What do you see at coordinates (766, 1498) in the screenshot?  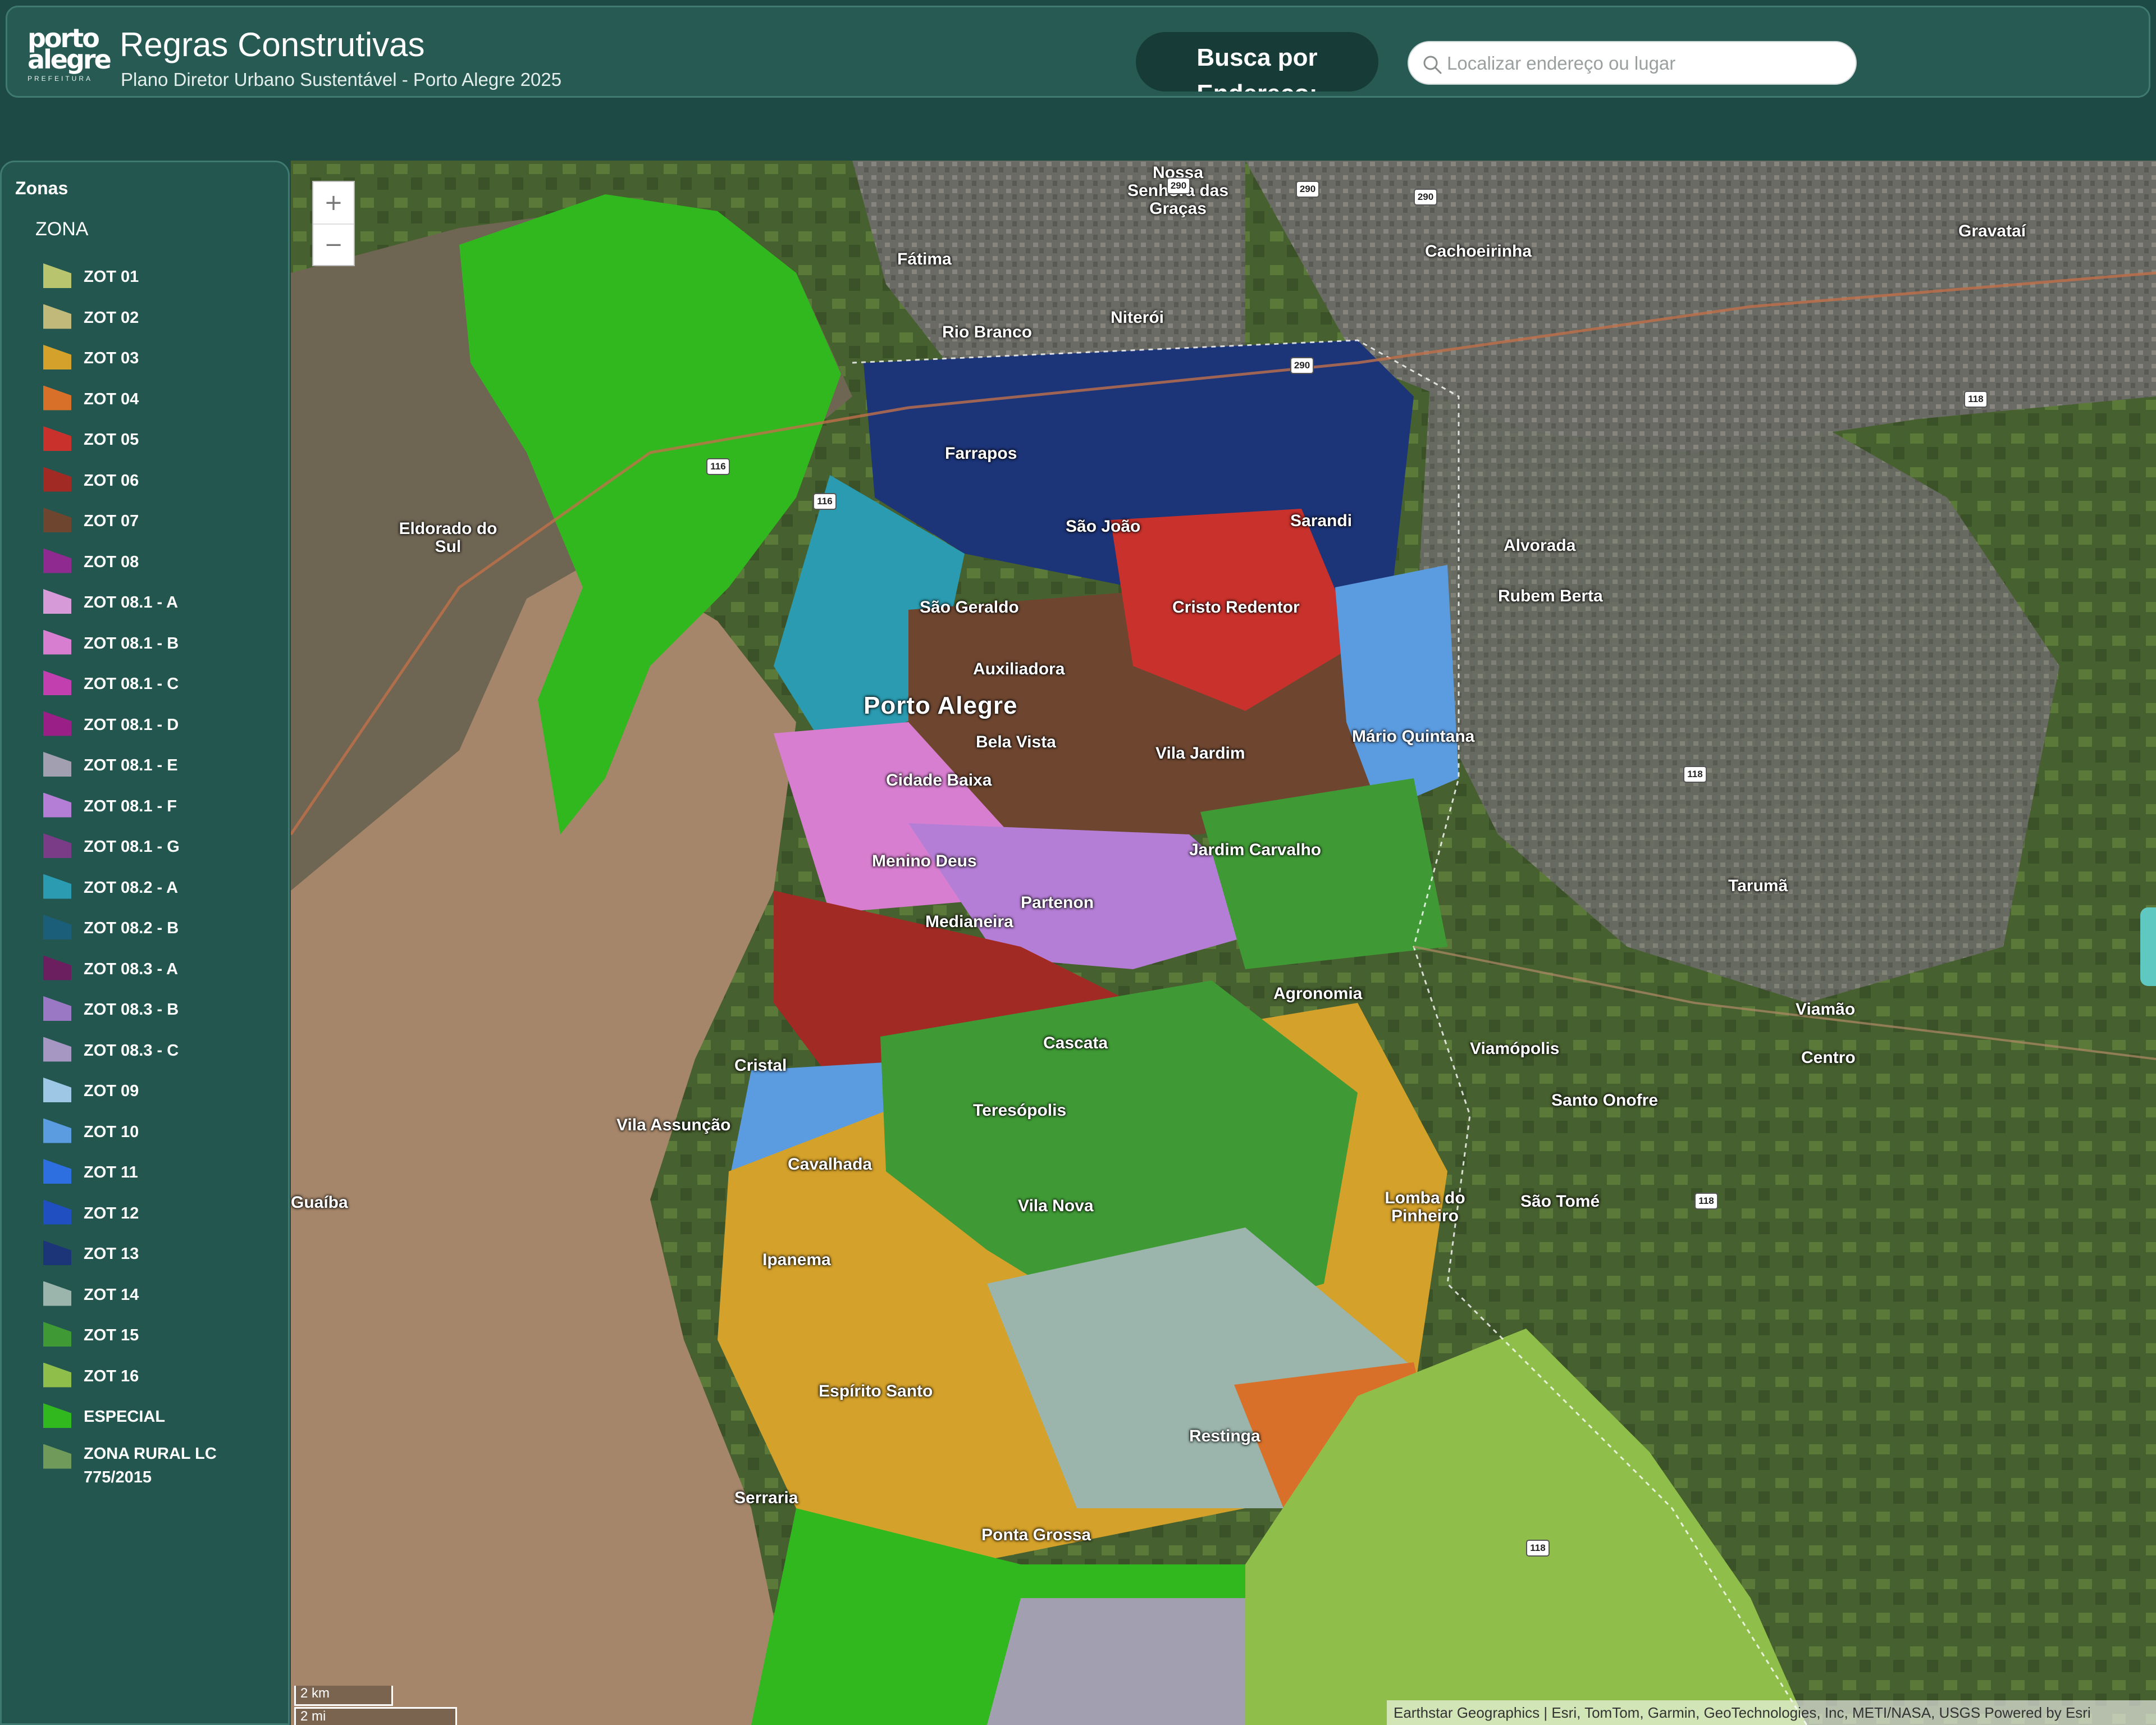 I see `map-place-label: Serraria` at bounding box center [766, 1498].